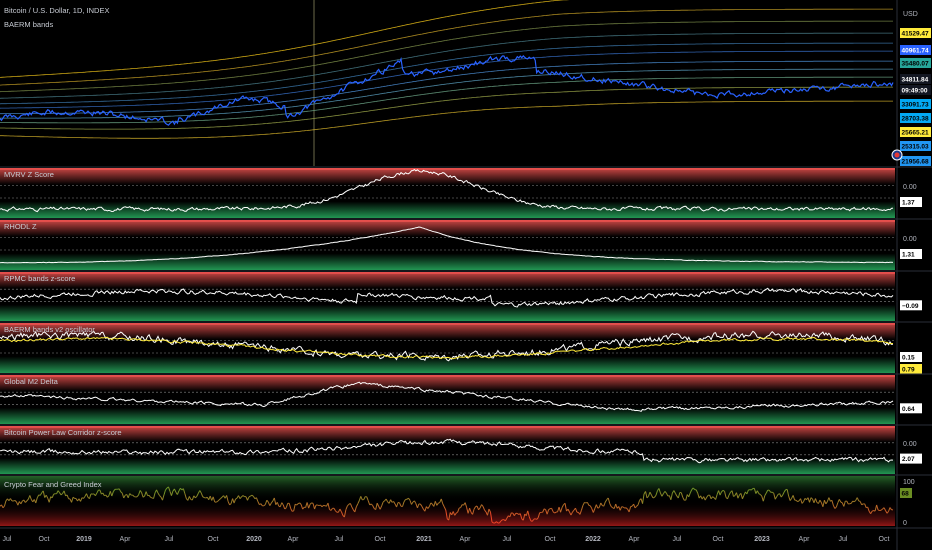 The image size is (932, 550). I want to click on pane-title: Bitcoin Power Law Corridor z-score, so click(63, 432).